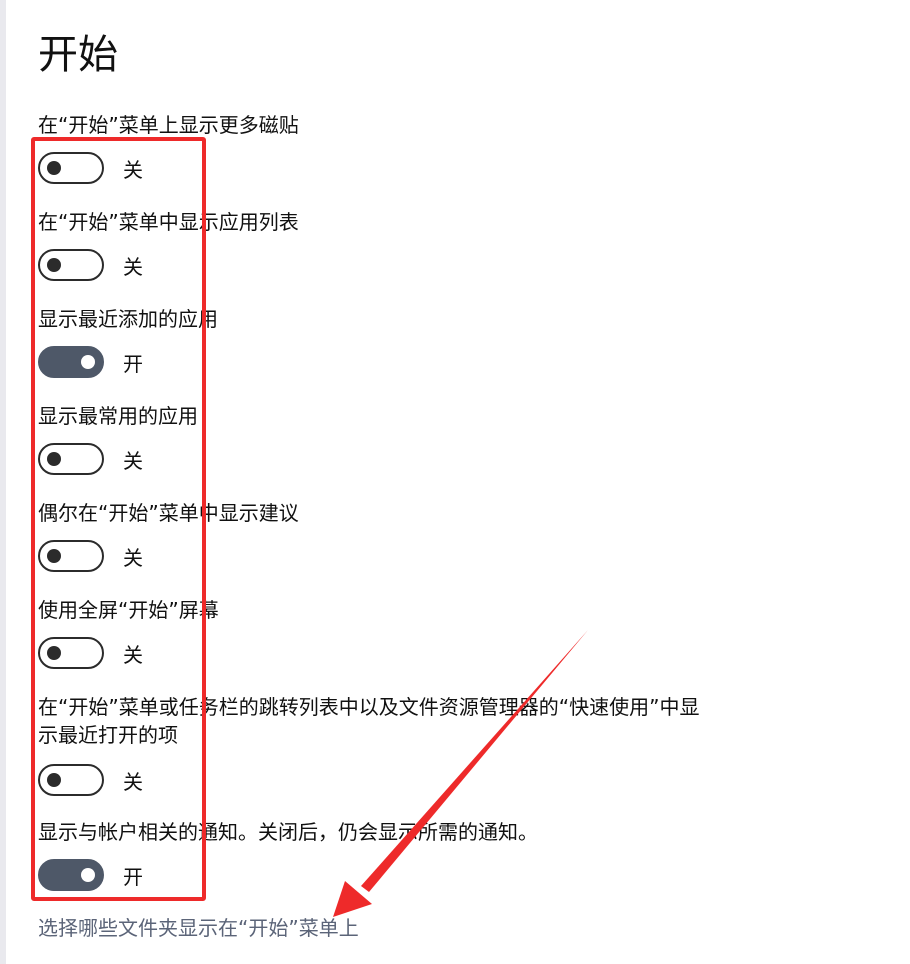 The width and height of the screenshot is (910, 964). I want to click on setting-label: 使用全屏“开始”屏幕, so click(128, 610).